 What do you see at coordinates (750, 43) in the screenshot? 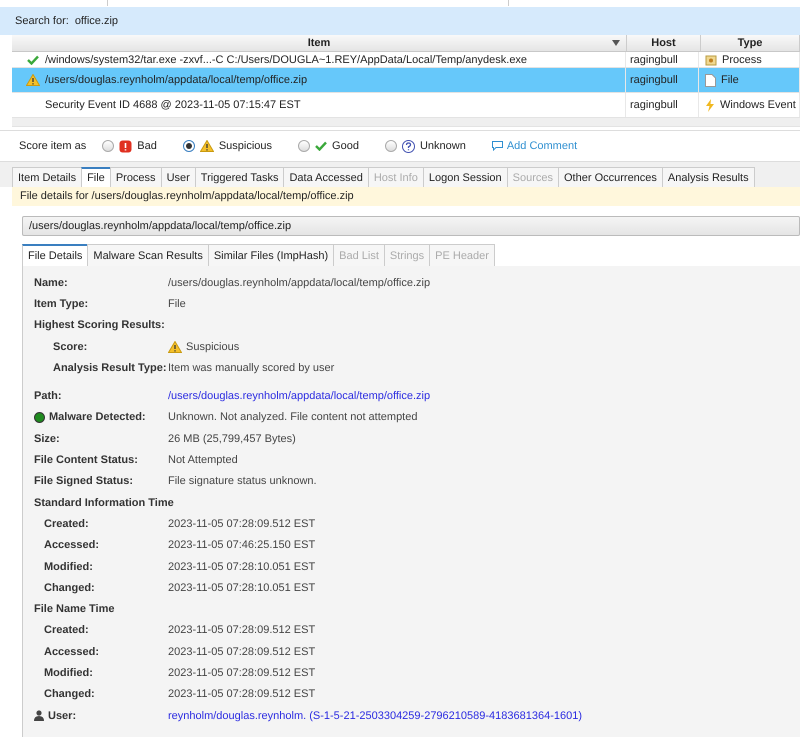
I see `column-header: Type` at bounding box center [750, 43].